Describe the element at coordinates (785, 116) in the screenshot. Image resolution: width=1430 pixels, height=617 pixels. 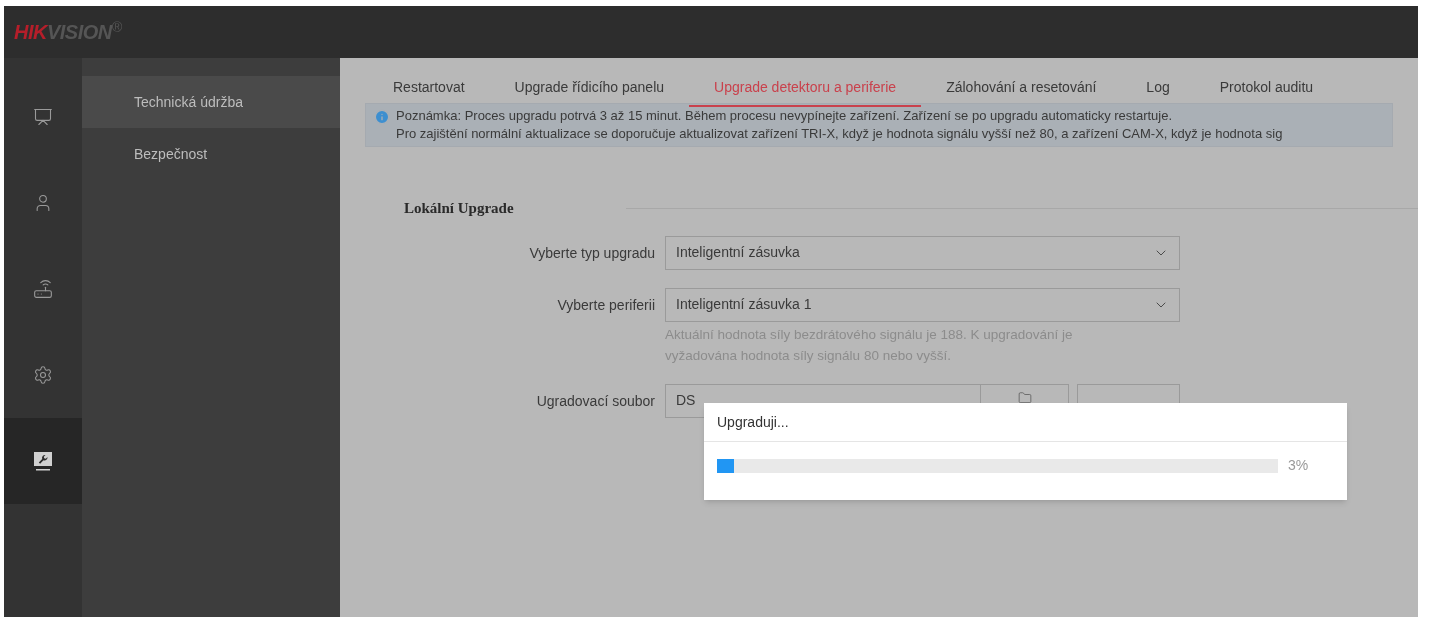
I see `note-text: Poznámka: Proces upgradu potrvá 3 až 15 minut. Během procesu nevypínejte zařízení. Zařízení se po upgradu automaticky restartuje.` at that location.